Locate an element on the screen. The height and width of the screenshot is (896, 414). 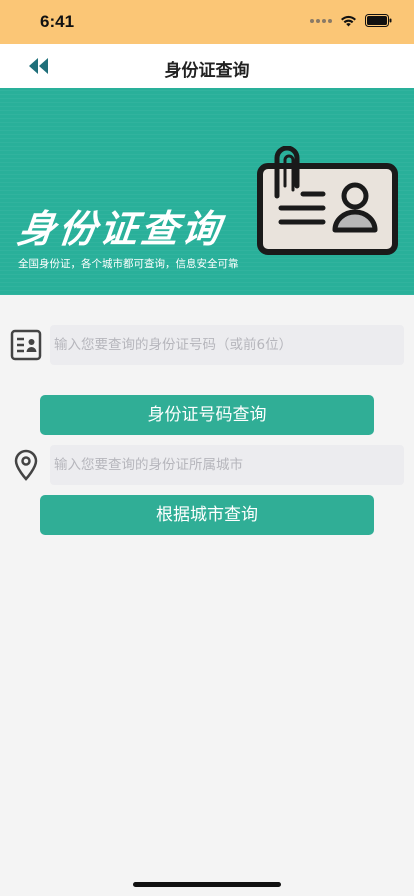
cellular-signal-icon is located at coordinates (321, 20).